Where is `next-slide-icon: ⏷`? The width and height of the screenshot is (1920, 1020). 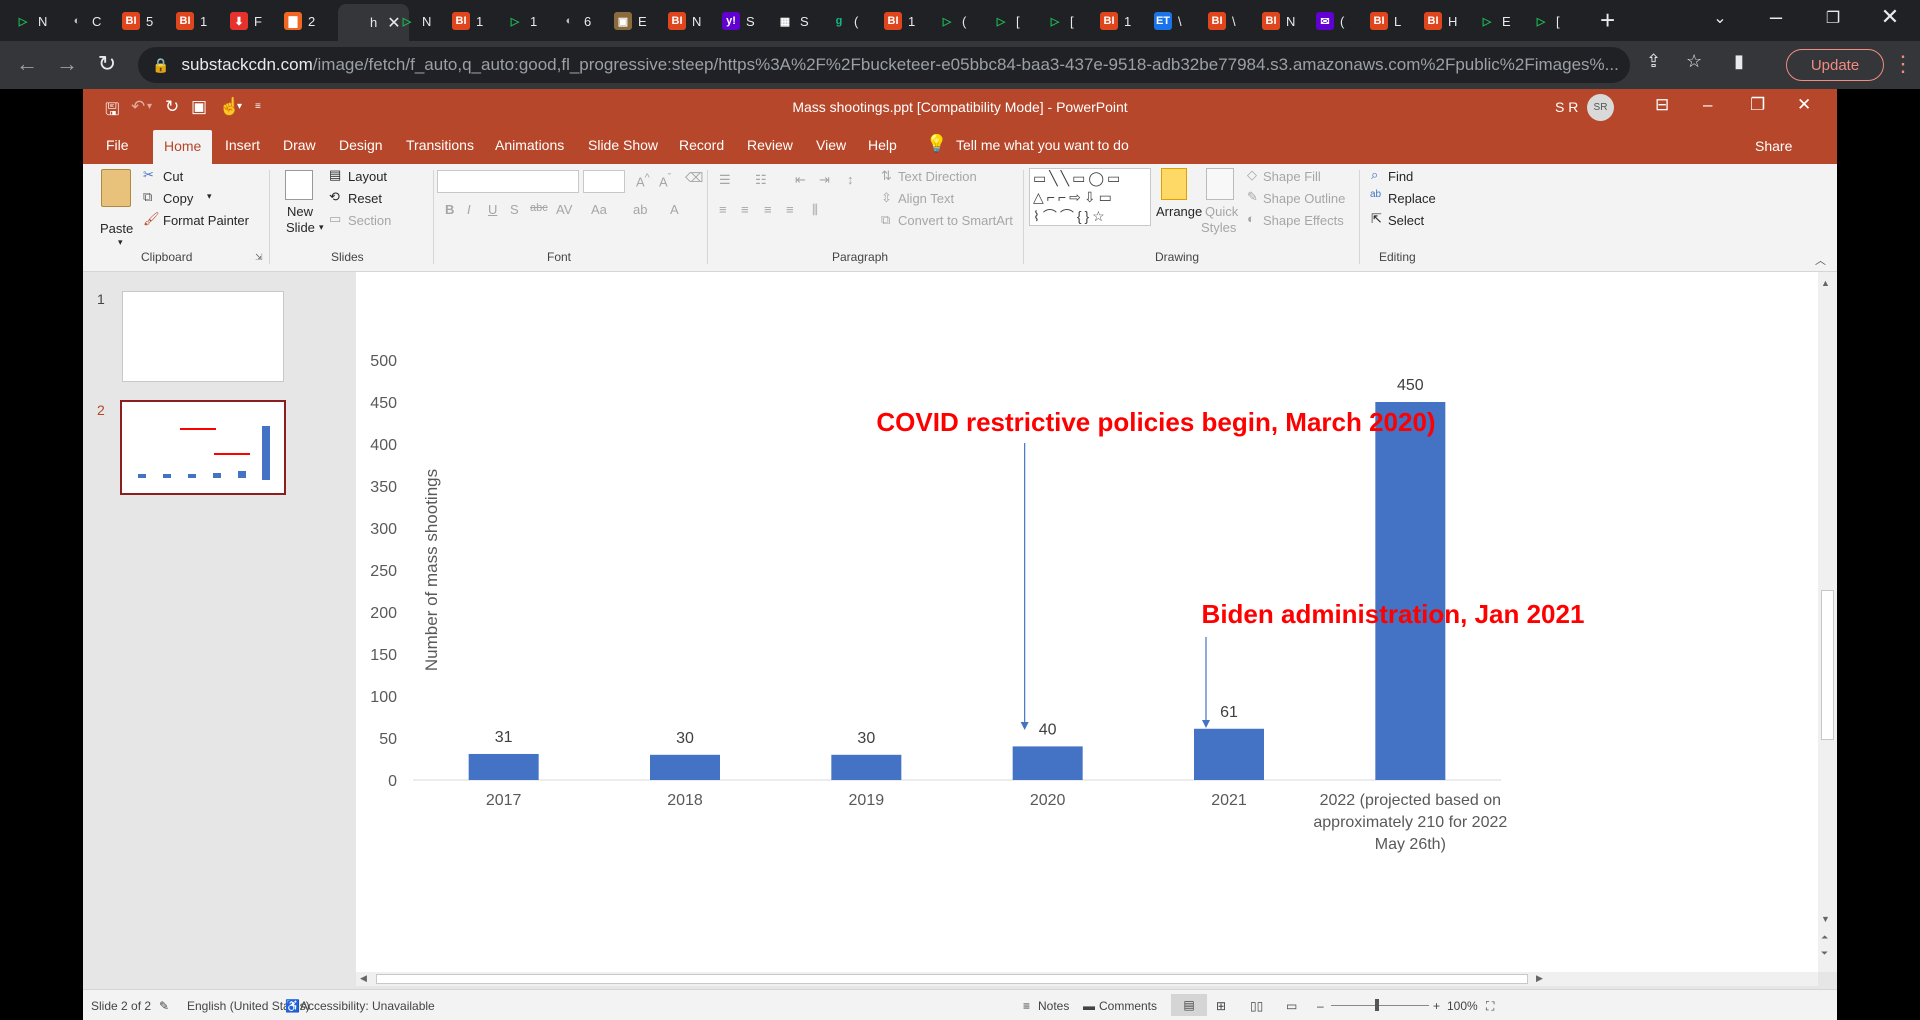 next-slide-icon: ⏷ is located at coordinates (1824, 953).